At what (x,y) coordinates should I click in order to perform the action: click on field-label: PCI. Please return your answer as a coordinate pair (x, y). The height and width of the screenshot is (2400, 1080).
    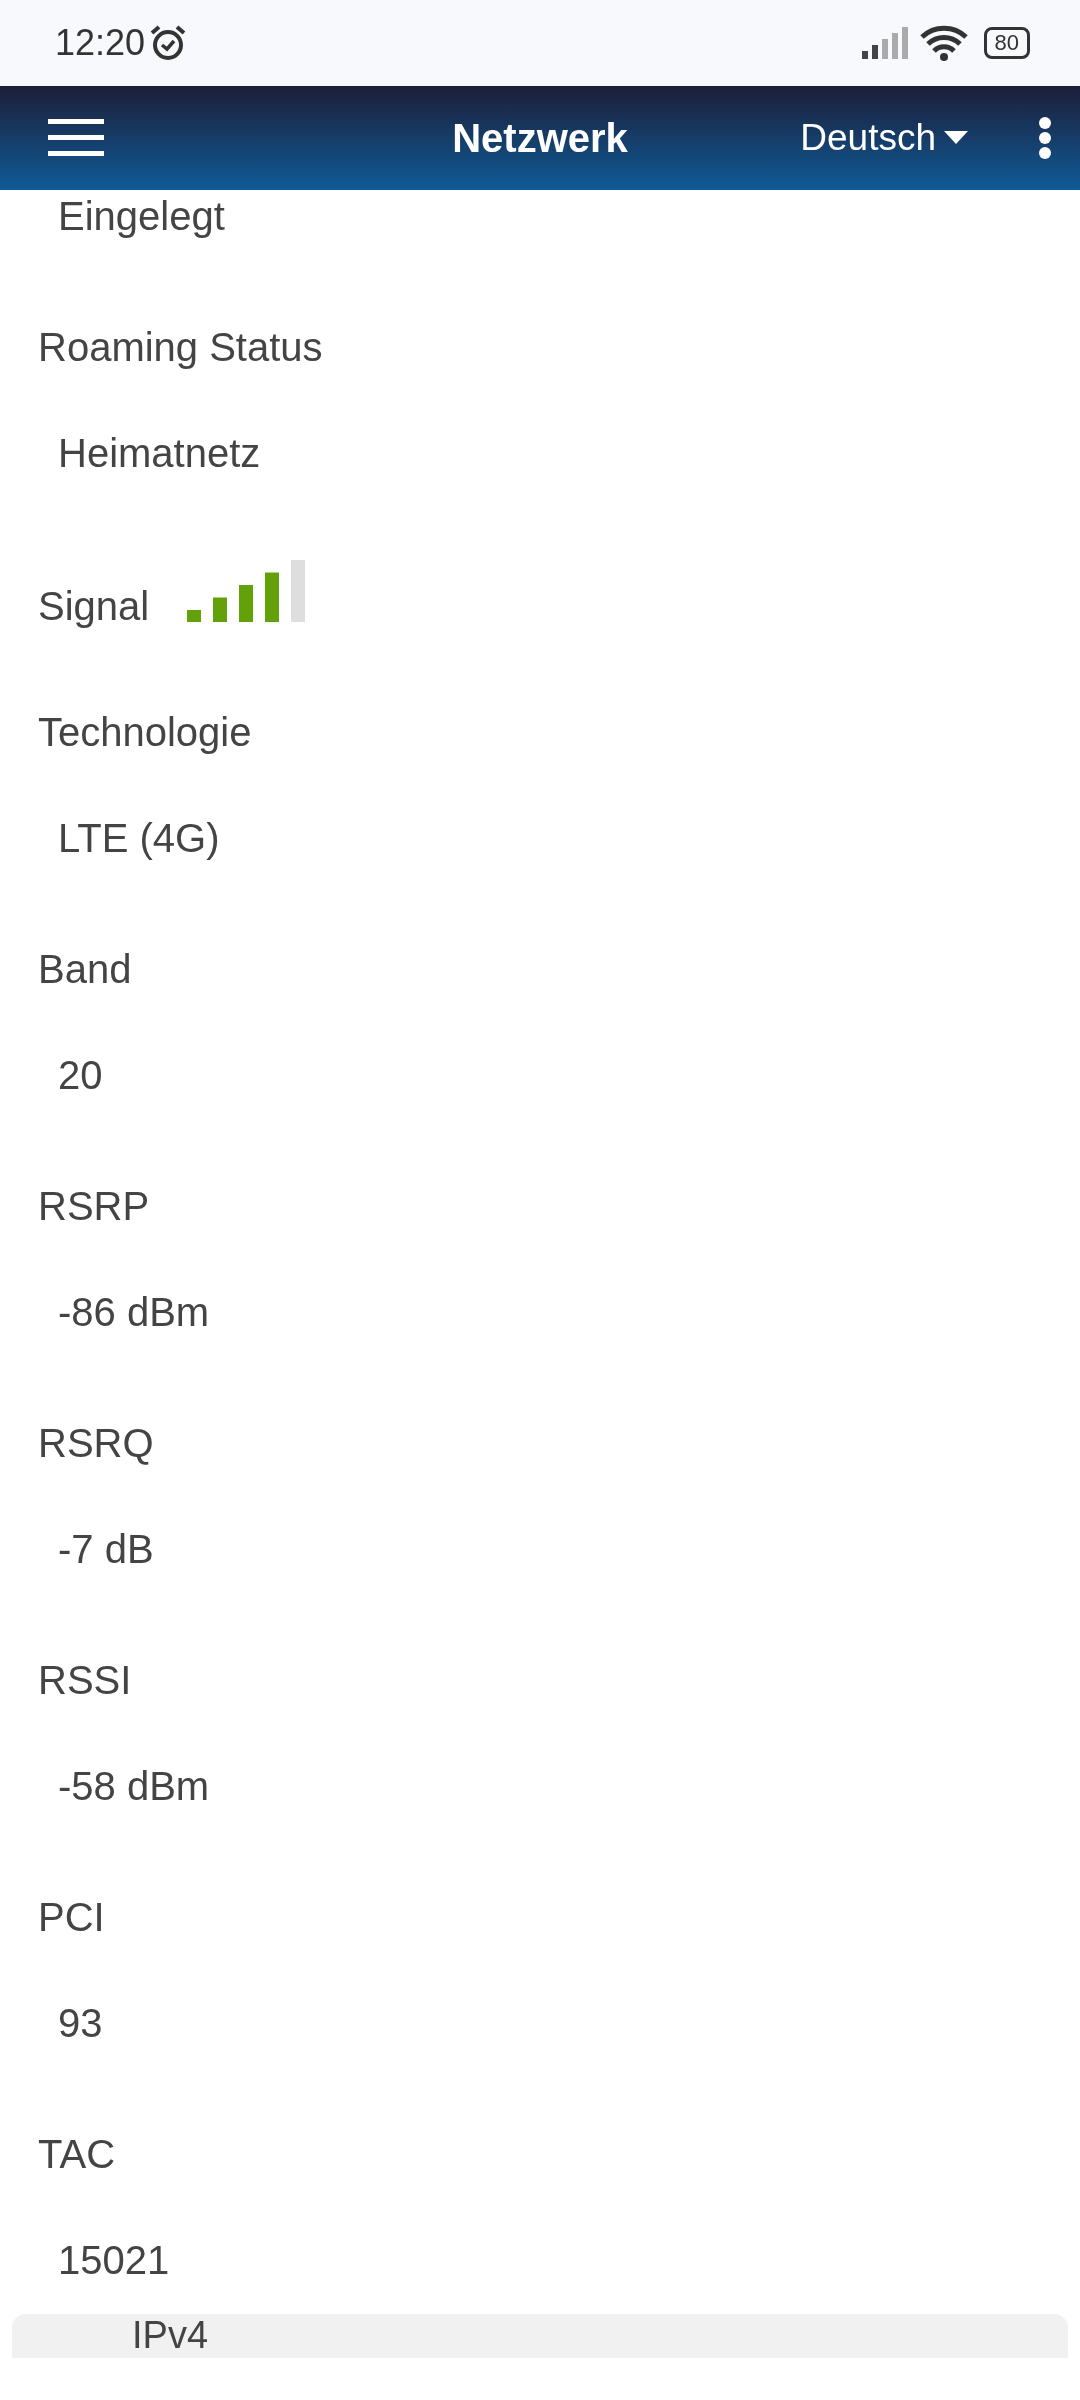
    Looking at the image, I should click on (72, 1917).